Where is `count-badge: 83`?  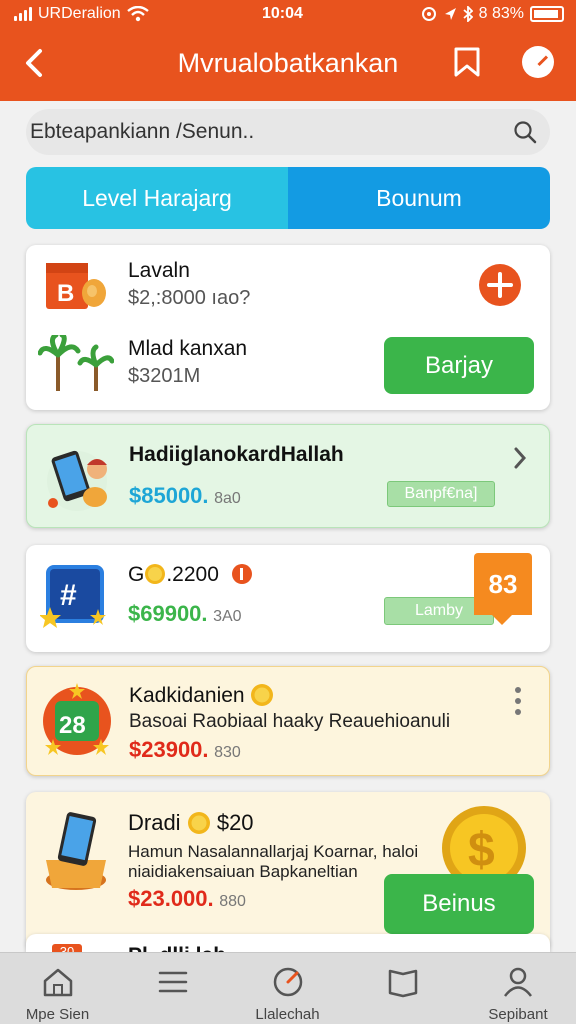
count-badge: 83 is located at coordinates (503, 584).